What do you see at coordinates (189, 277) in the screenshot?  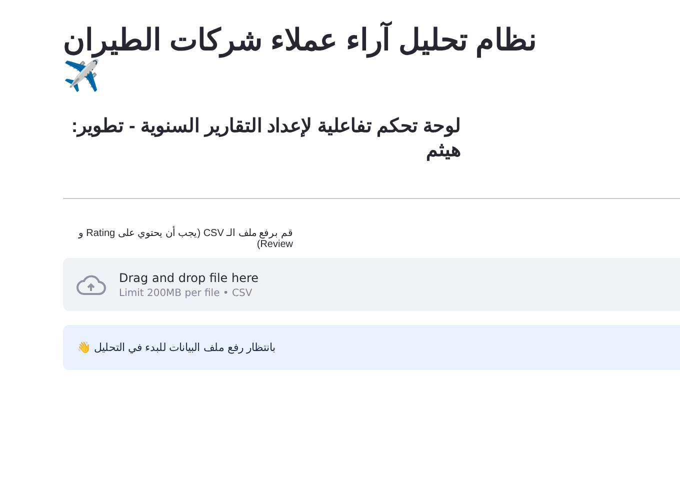 I see `dropzone-prompt: Drag and drop file here` at bounding box center [189, 277].